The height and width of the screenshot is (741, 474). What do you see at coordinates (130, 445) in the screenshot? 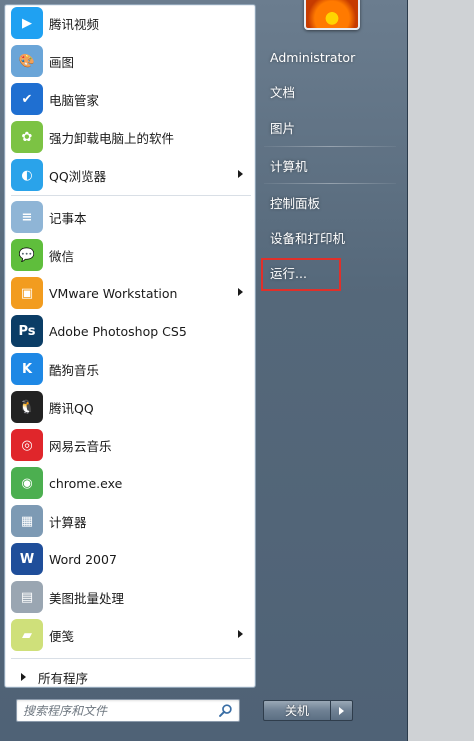
I see `program-item: ◎ 网易云音乐` at bounding box center [130, 445].